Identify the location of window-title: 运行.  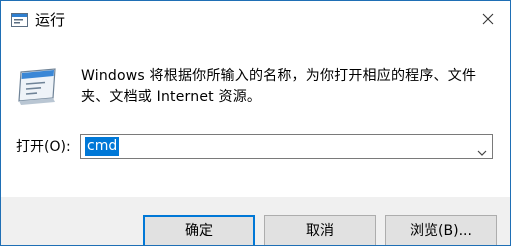
(50, 20).